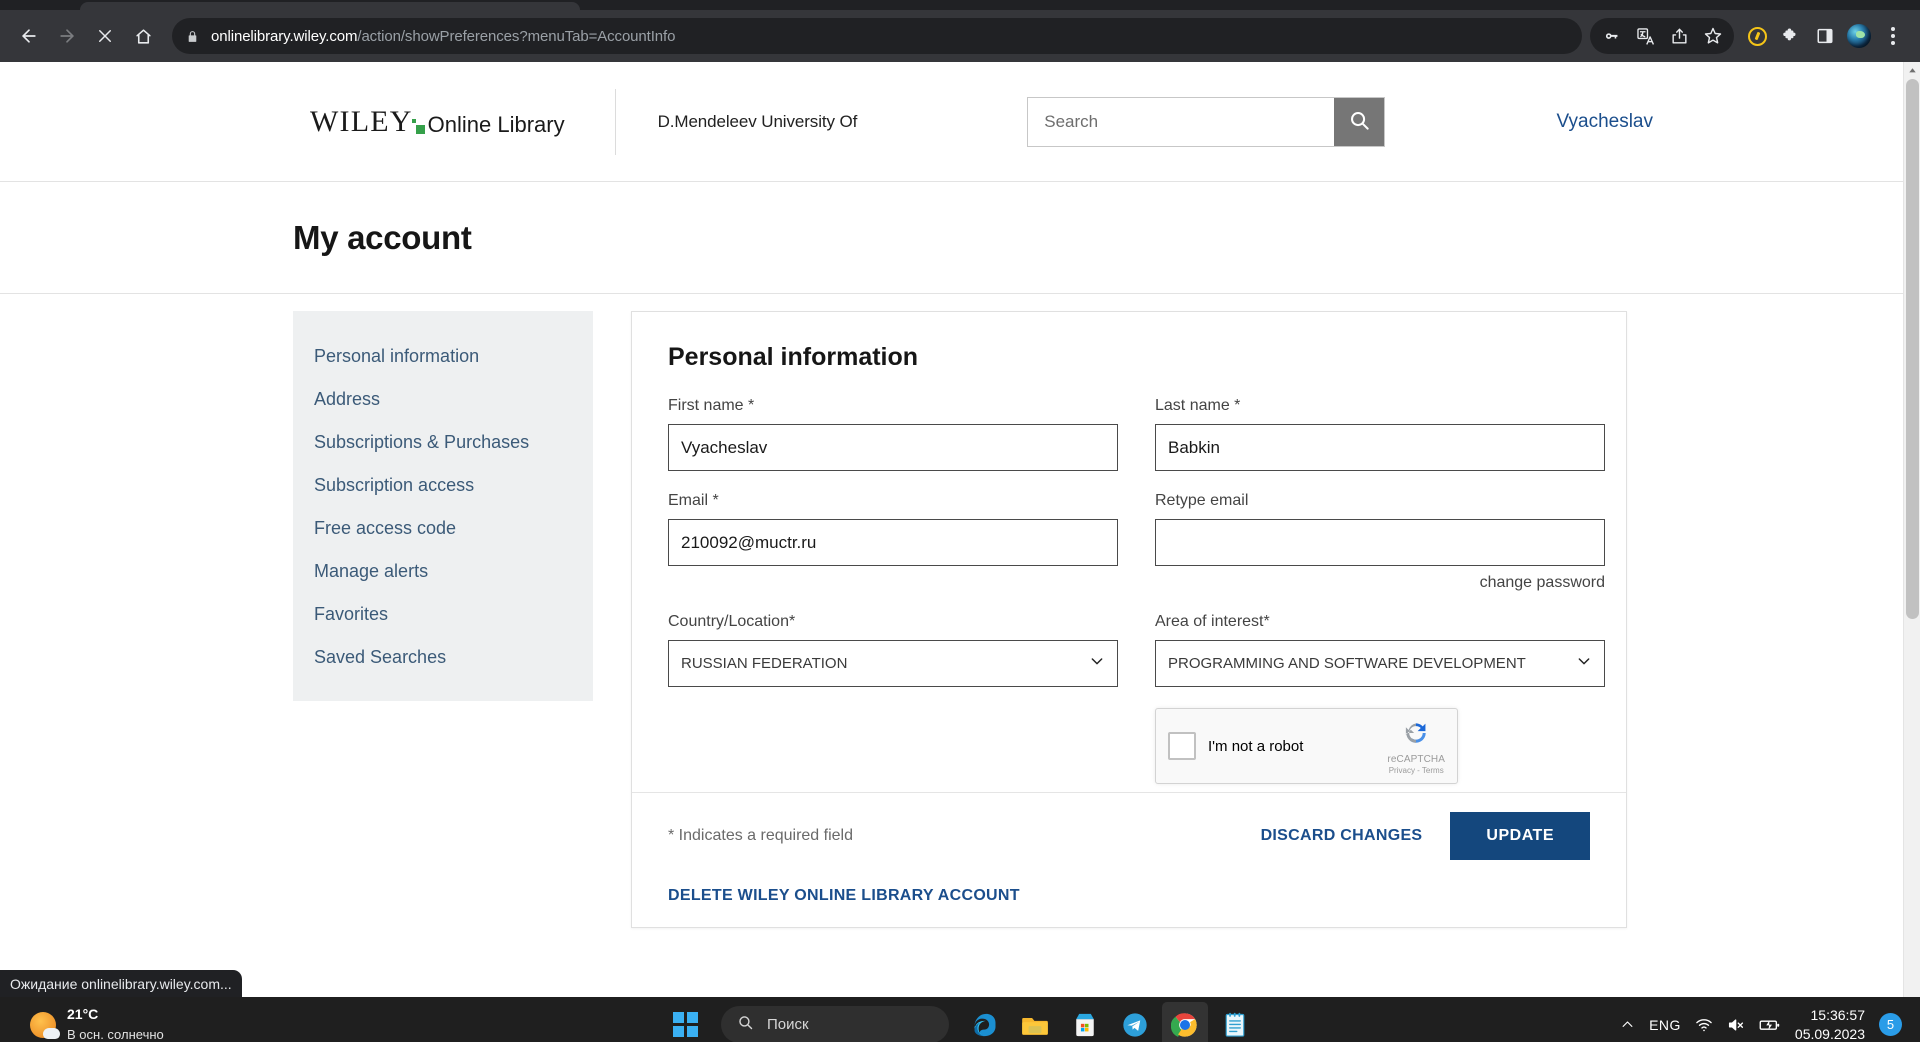 The width and height of the screenshot is (1920, 1042). What do you see at coordinates (330, 6) in the screenshot?
I see `browser-tab` at bounding box center [330, 6].